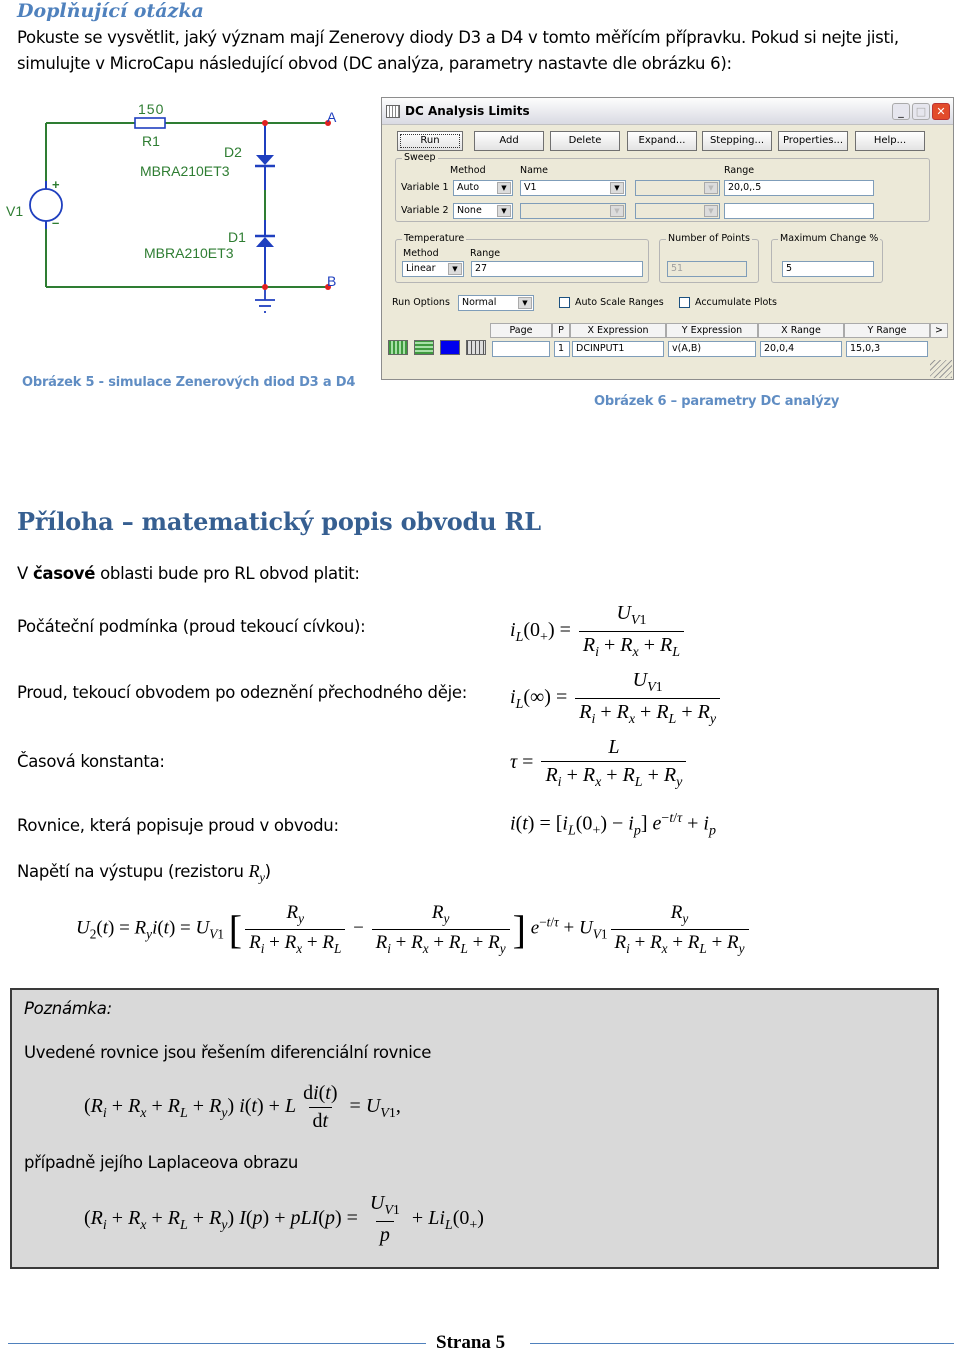 This screenshot has width=960, height=1354. I want to click on resistor-value: 150, so click(151, 109).